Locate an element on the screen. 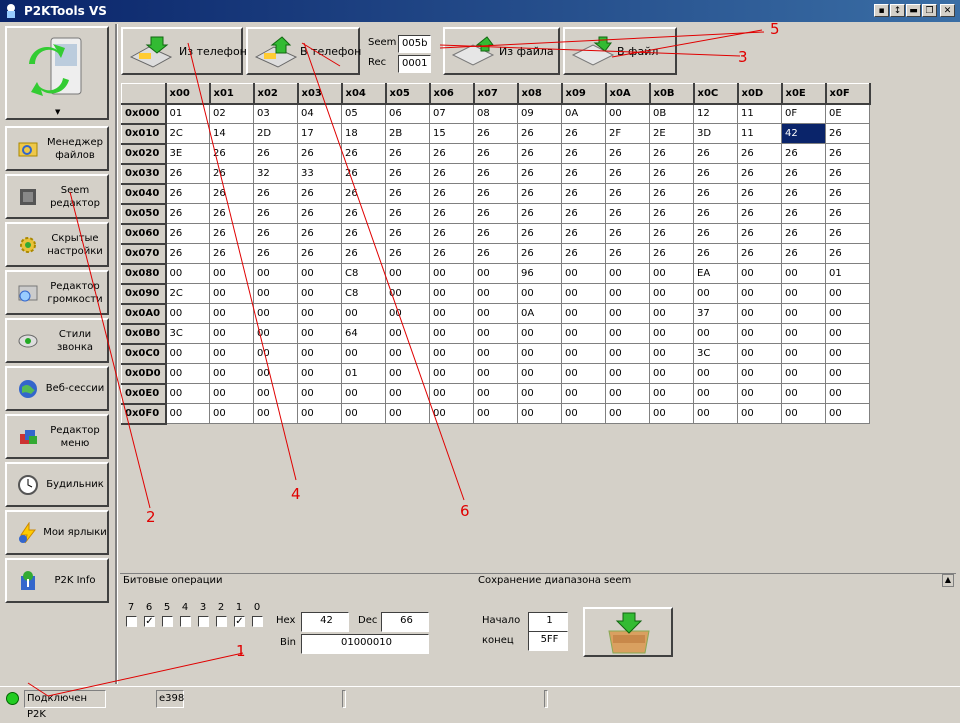  annotation-number: 1 is located at coordinates (241, 651).